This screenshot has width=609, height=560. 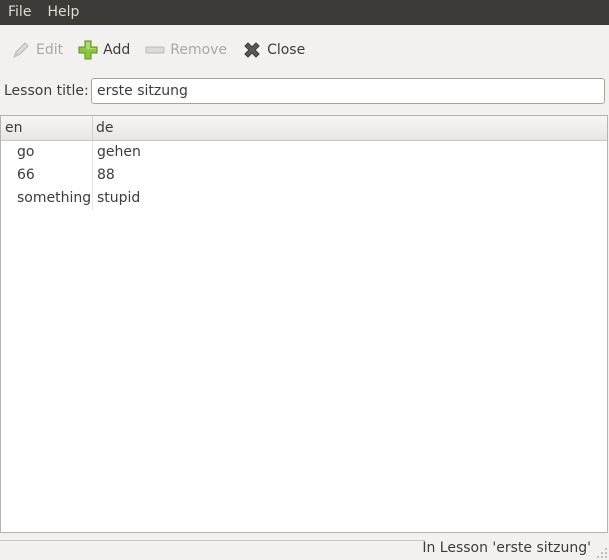 What do you see at coordinates (304, 12) in the screenshot?
I see `menubar: File Help` at bounding box center [304, 12].